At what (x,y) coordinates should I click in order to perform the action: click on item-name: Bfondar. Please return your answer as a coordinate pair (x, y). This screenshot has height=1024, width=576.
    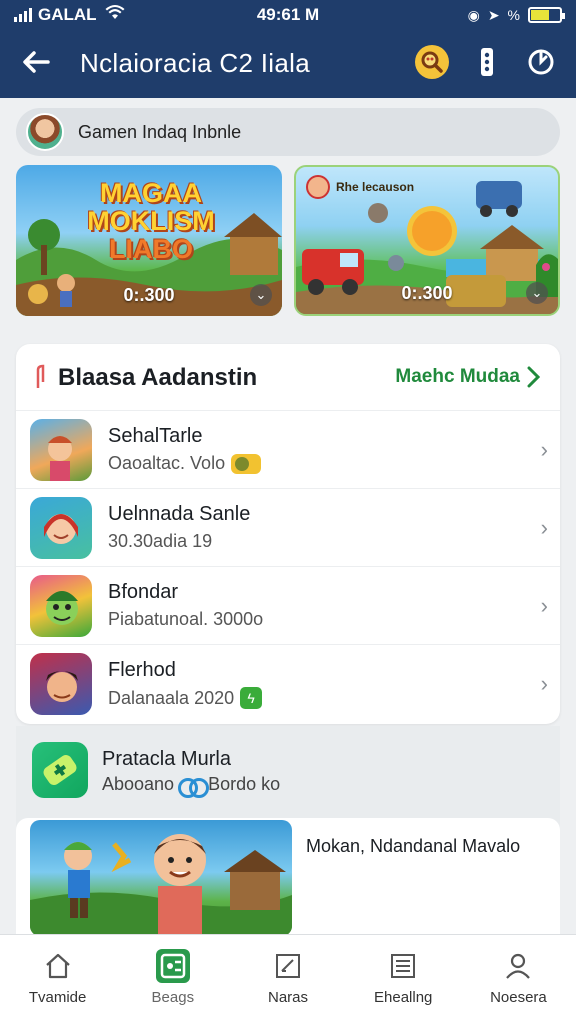
    Looking at the image, I should click on (143, 592).